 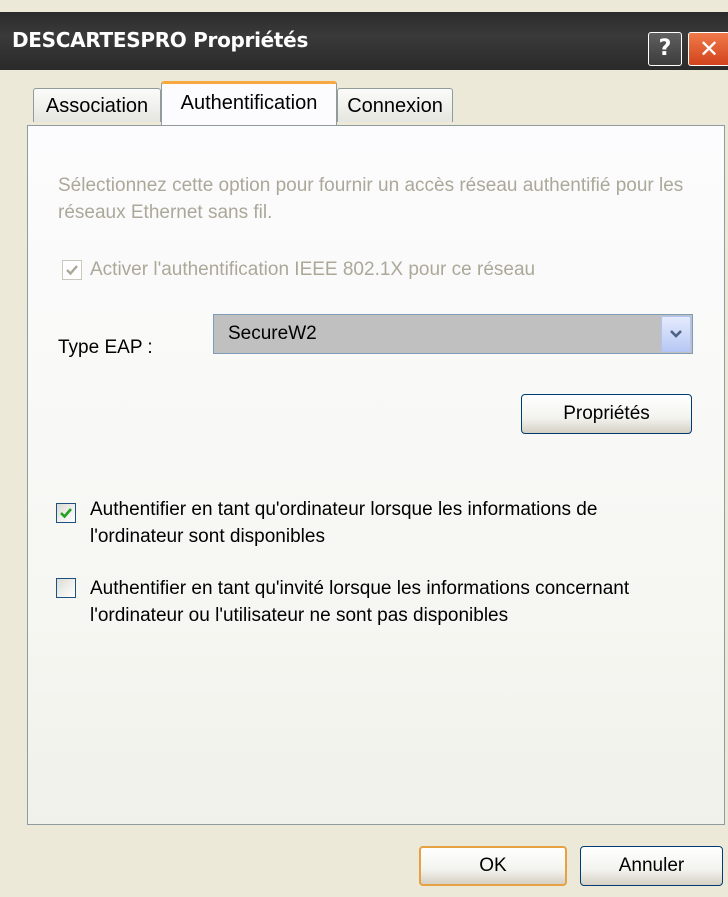 What do you see at coordinates (249, 103) in the screenshot?
I see `tab-authentification: Authentification` at bounding box center [249, 103].